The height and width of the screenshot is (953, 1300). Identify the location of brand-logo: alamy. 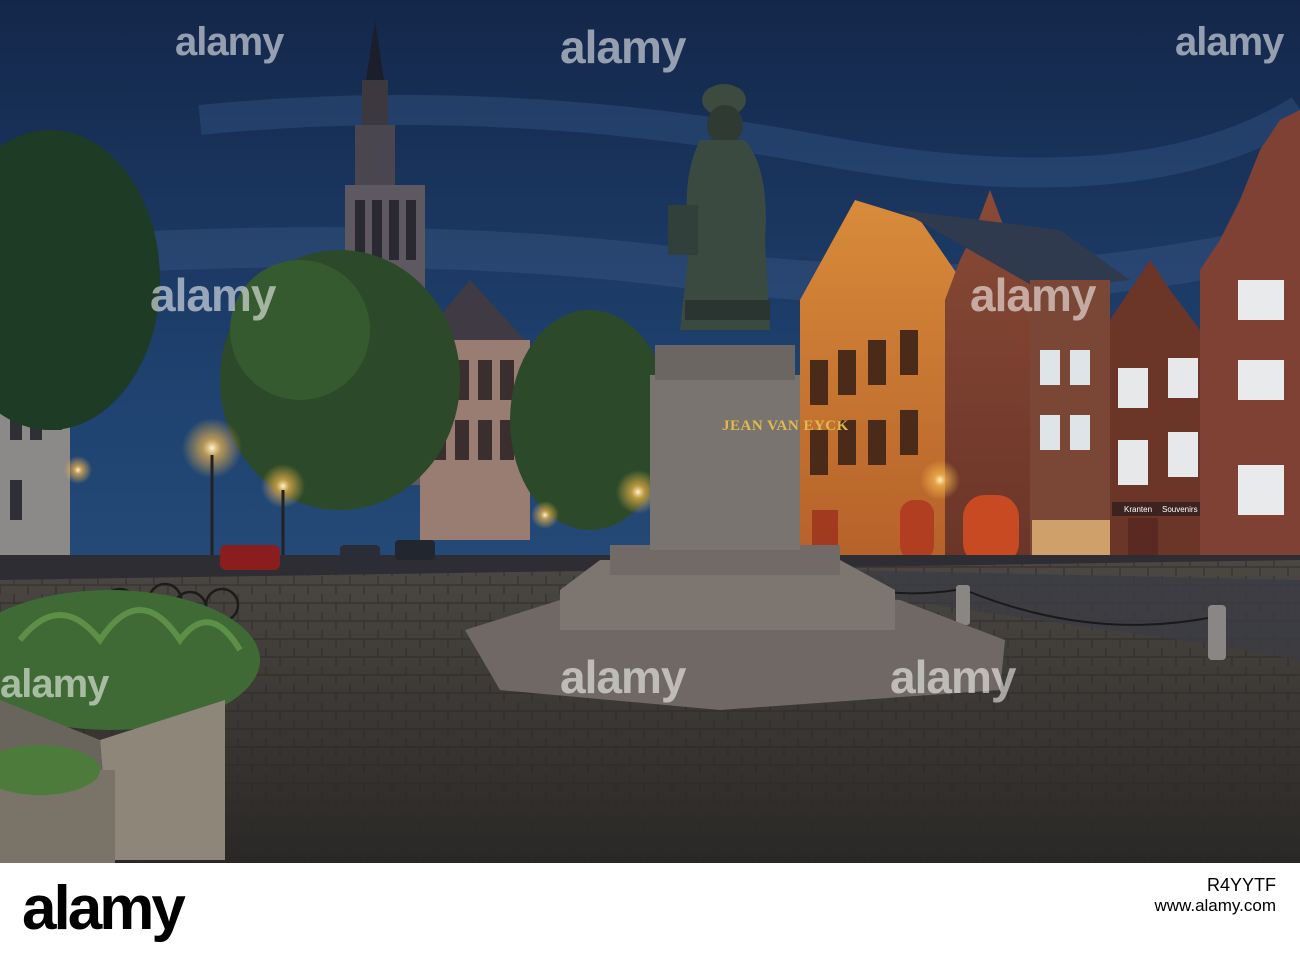
(104, 908).